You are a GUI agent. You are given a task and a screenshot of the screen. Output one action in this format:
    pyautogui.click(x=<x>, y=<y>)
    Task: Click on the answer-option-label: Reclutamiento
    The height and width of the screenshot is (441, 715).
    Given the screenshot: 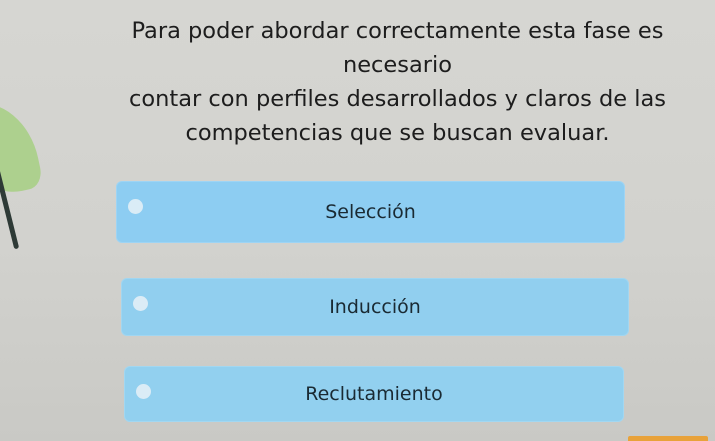 What is the action you would take?
    pyautogui.click(x=374, y=394)
    